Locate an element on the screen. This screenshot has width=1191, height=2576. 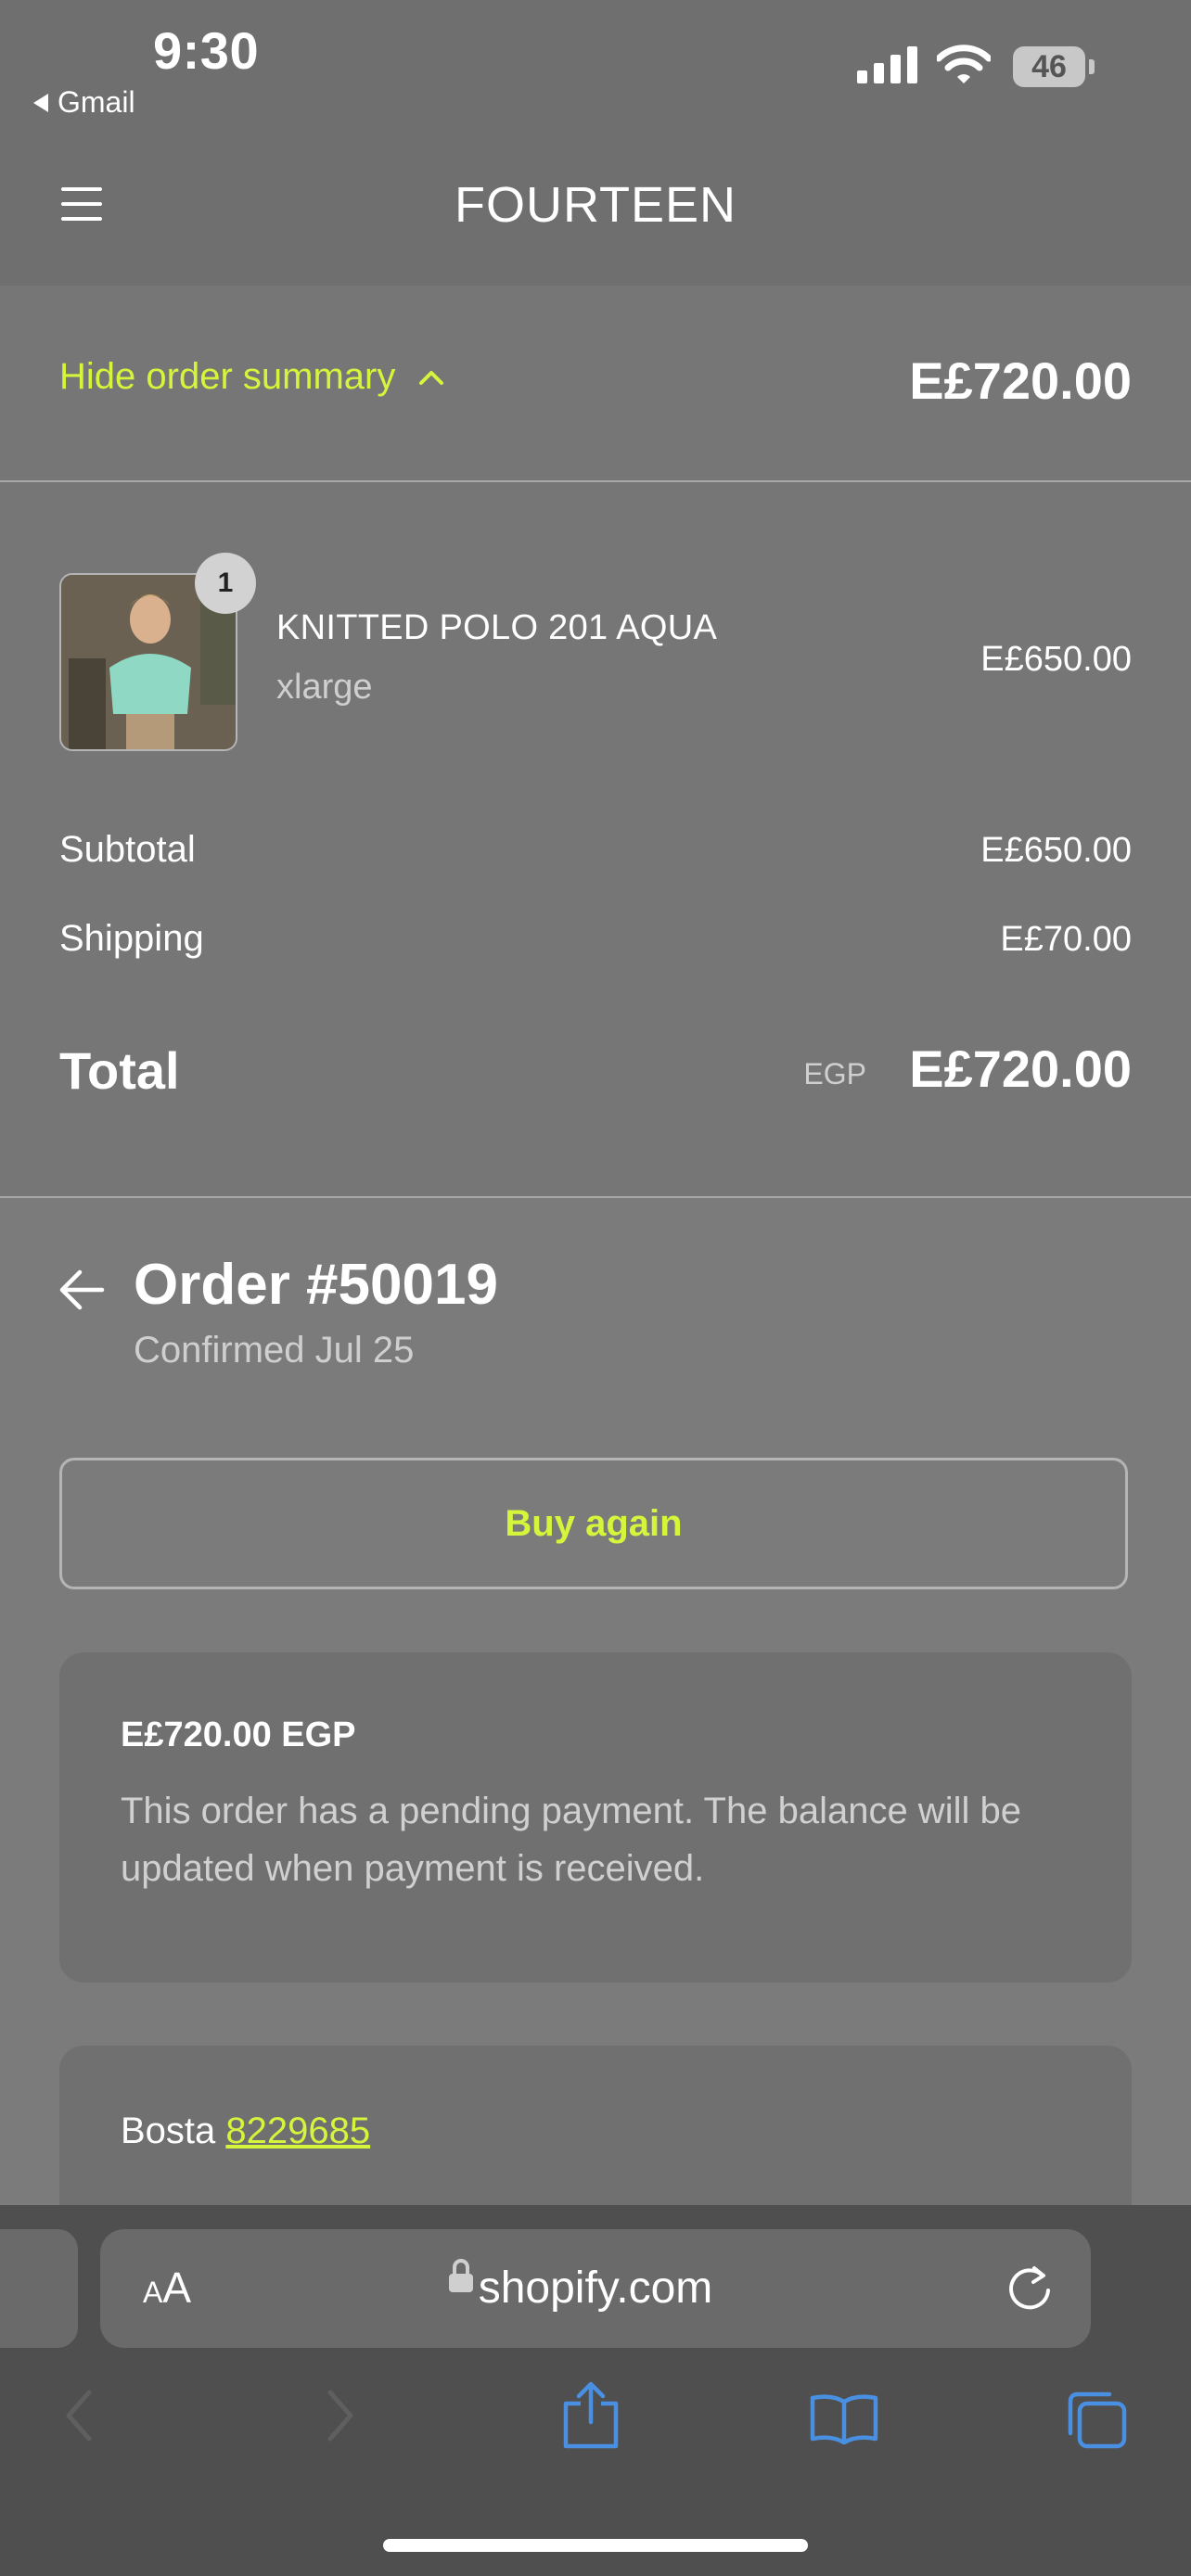
battery-cap is located at coordinates (1092, 66).